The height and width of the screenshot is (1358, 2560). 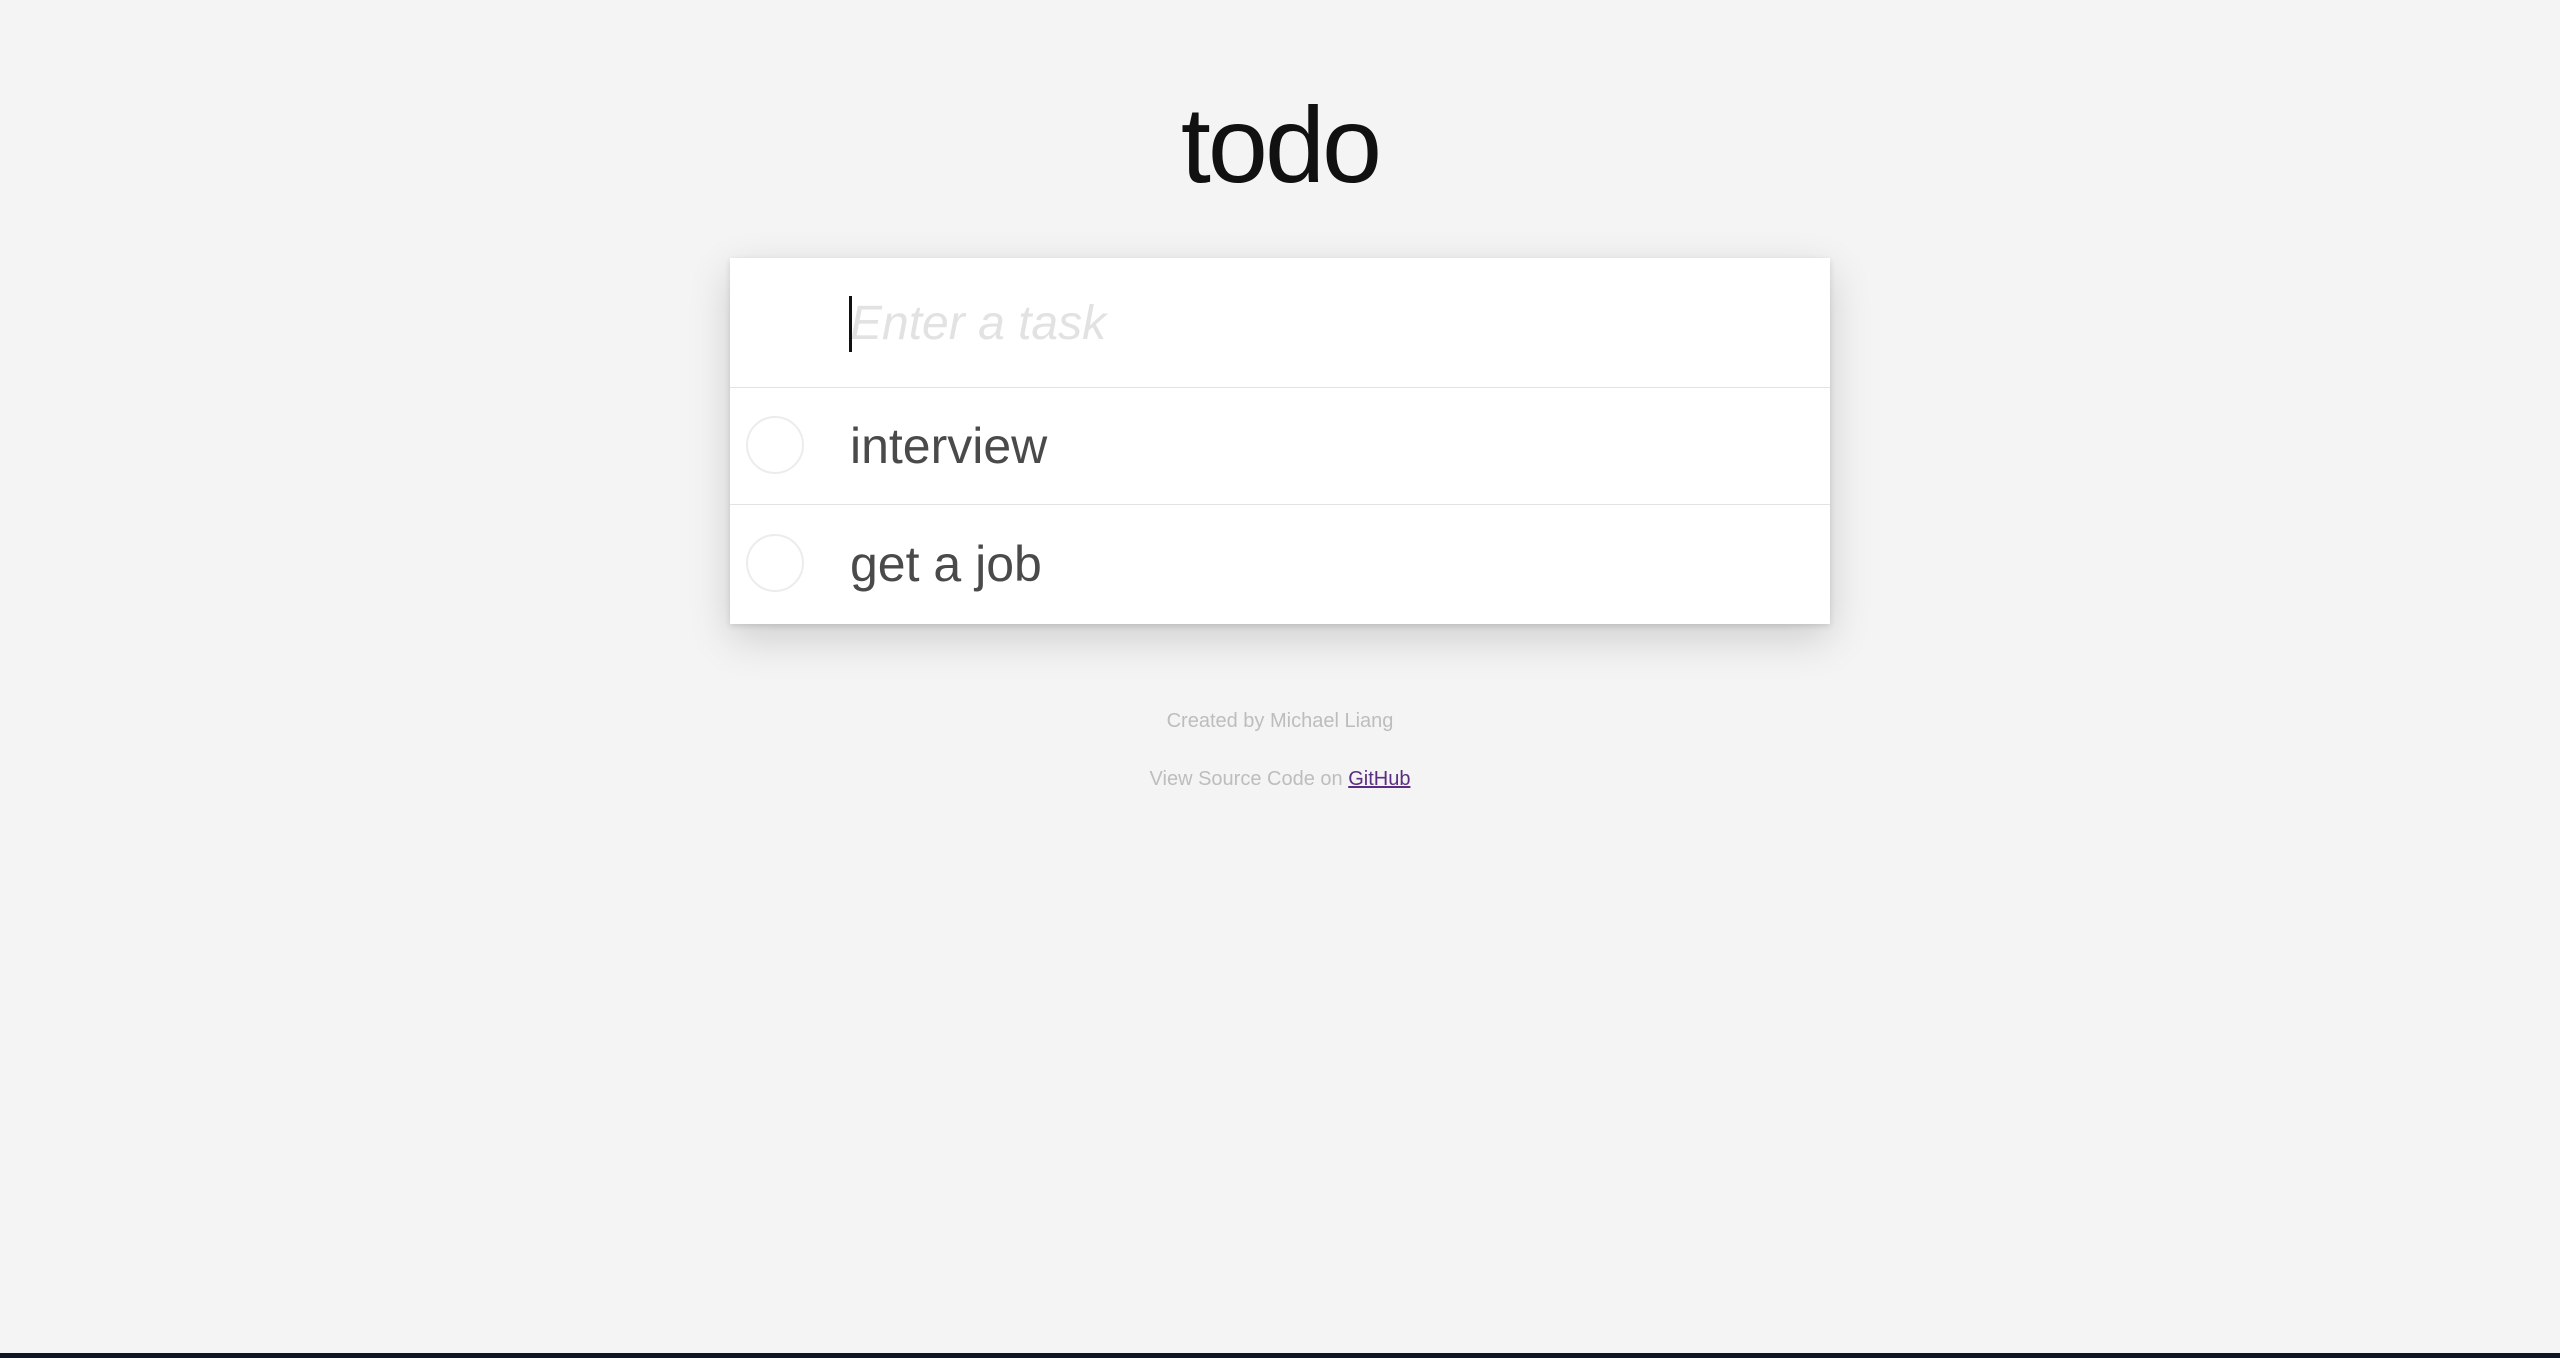 I want to click on github-link: GitHub, so click(x=1379, y=779).